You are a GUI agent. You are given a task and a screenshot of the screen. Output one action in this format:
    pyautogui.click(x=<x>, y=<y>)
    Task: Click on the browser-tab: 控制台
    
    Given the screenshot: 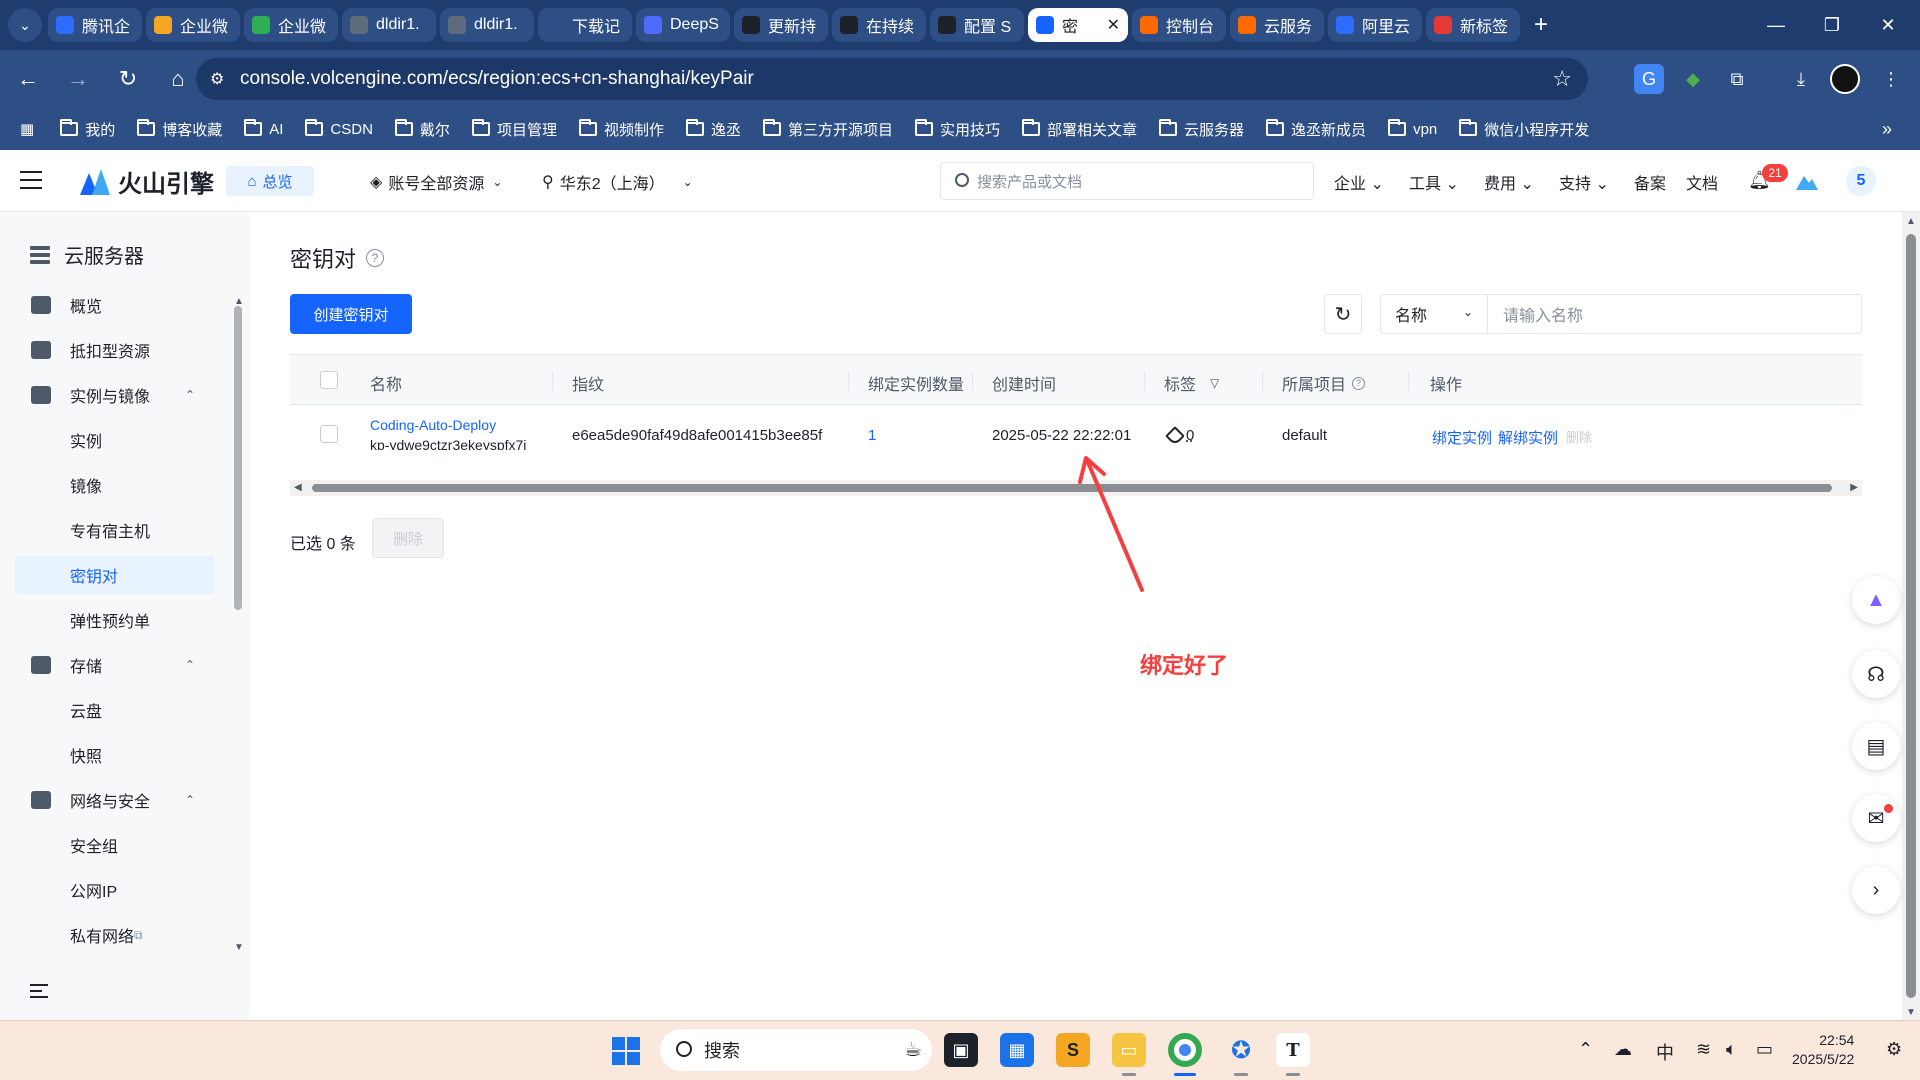 What is the action you would take?
    pyautogui.click(x=1179, y=25)
    